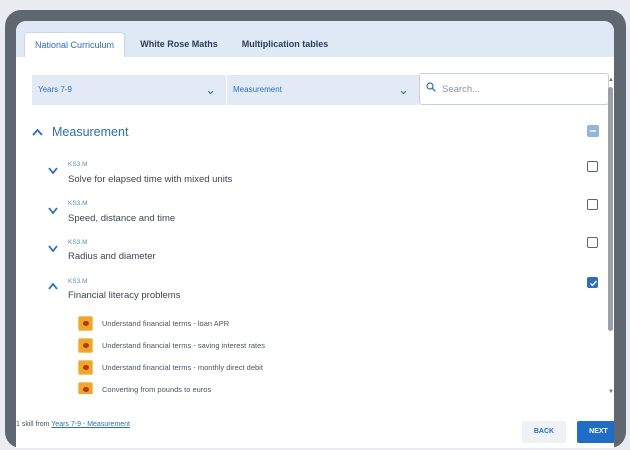  What do you see at coordinates (593, 131) in the screenshot?
I see `section-select-all-checkbox` at bounding box center [593, 131].